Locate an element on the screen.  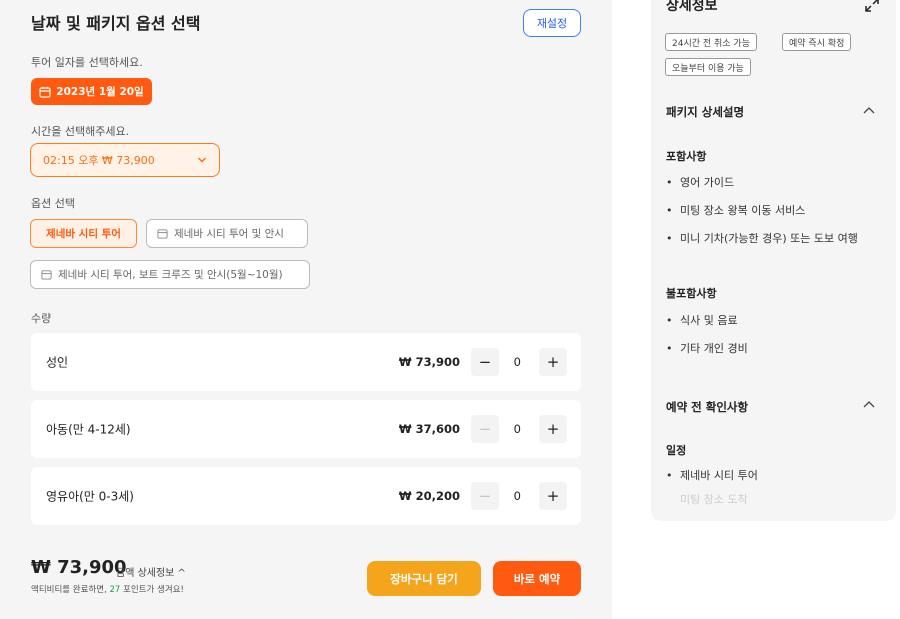
option-geneva-cruise-annecy: 제네바 시티 투어, 보트 크루즈 및 안시(5월~10월) is located at coordinates (170, 274).